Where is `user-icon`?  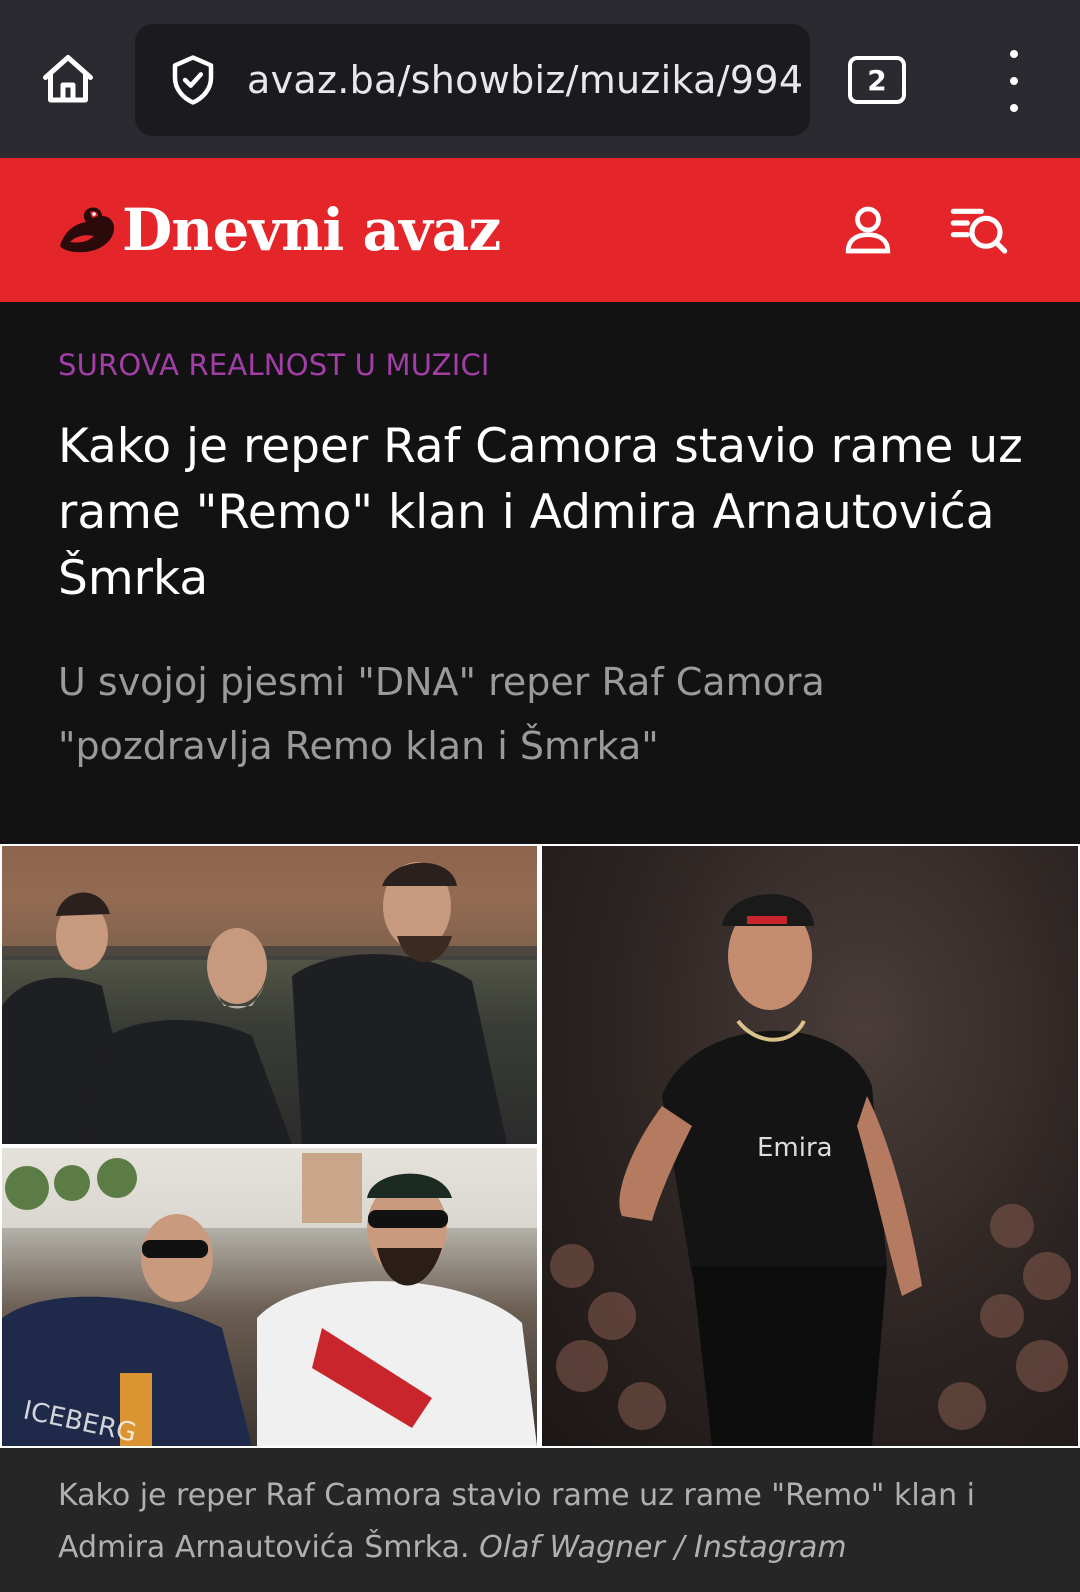 user-icon is located at coordinates (868, 230).